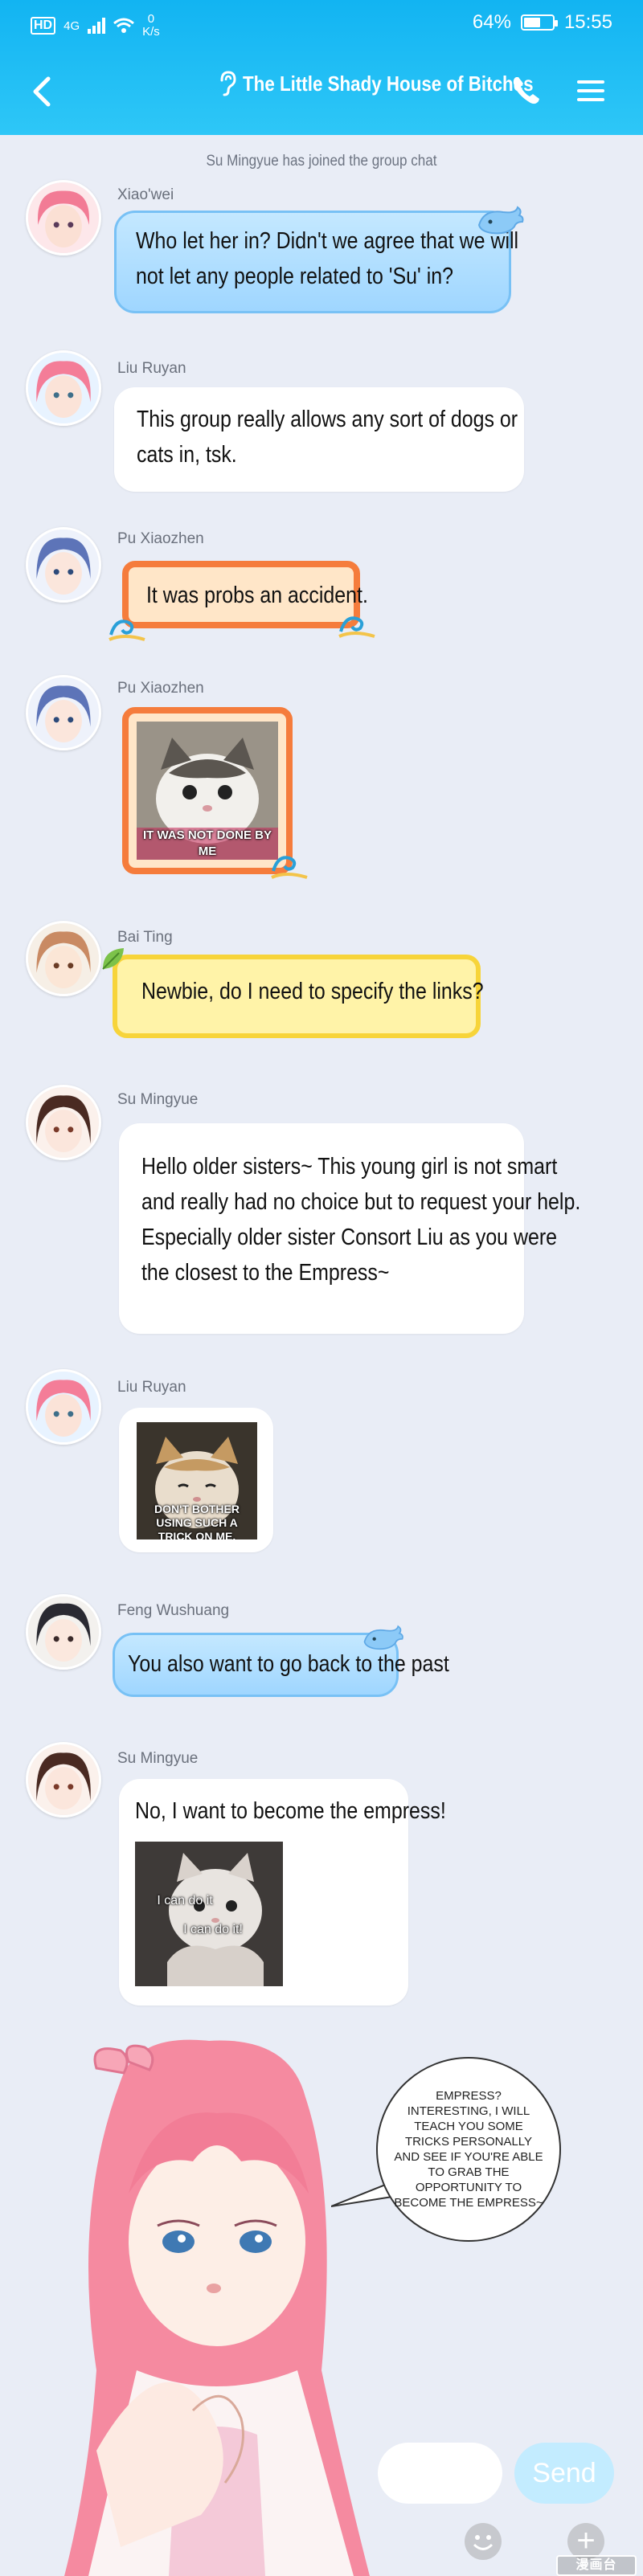 The image size is (643, 2576). I want to click on battery-icon, so click(539, 23).